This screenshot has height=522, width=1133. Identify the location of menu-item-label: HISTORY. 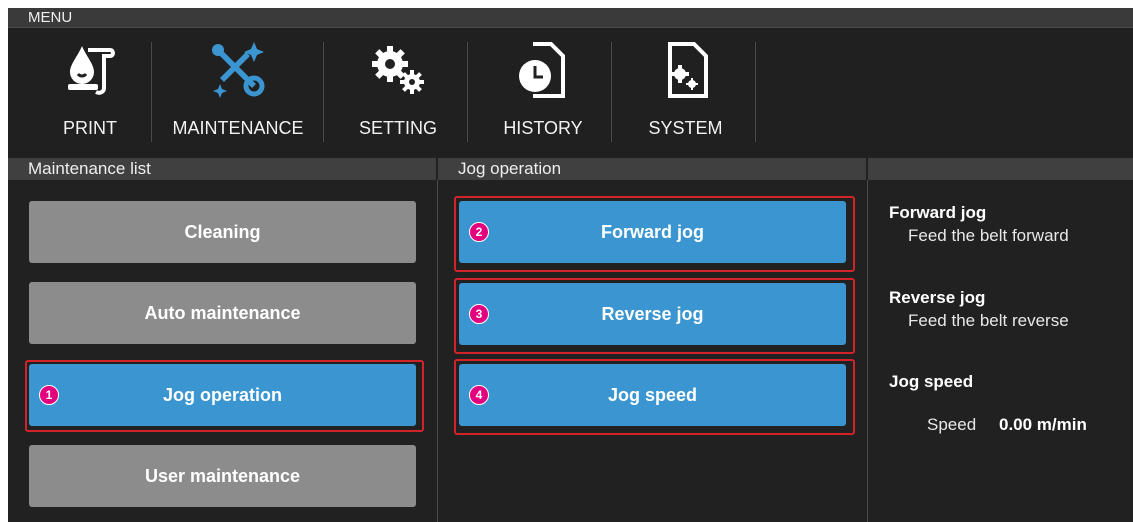
(543, 128).